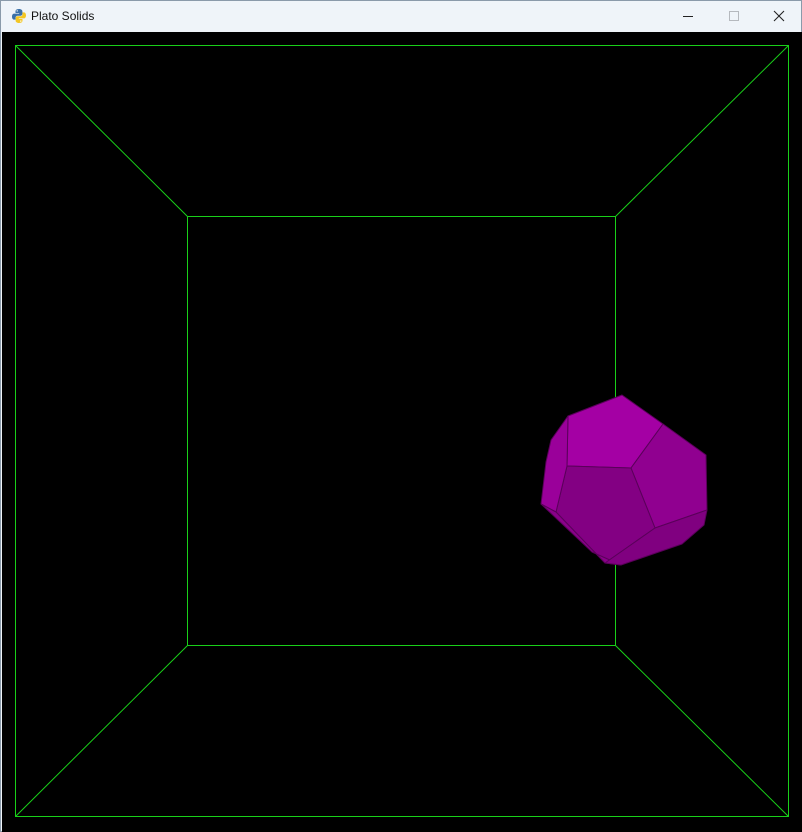  I want to click on maximize-icon, so click(734, 16).